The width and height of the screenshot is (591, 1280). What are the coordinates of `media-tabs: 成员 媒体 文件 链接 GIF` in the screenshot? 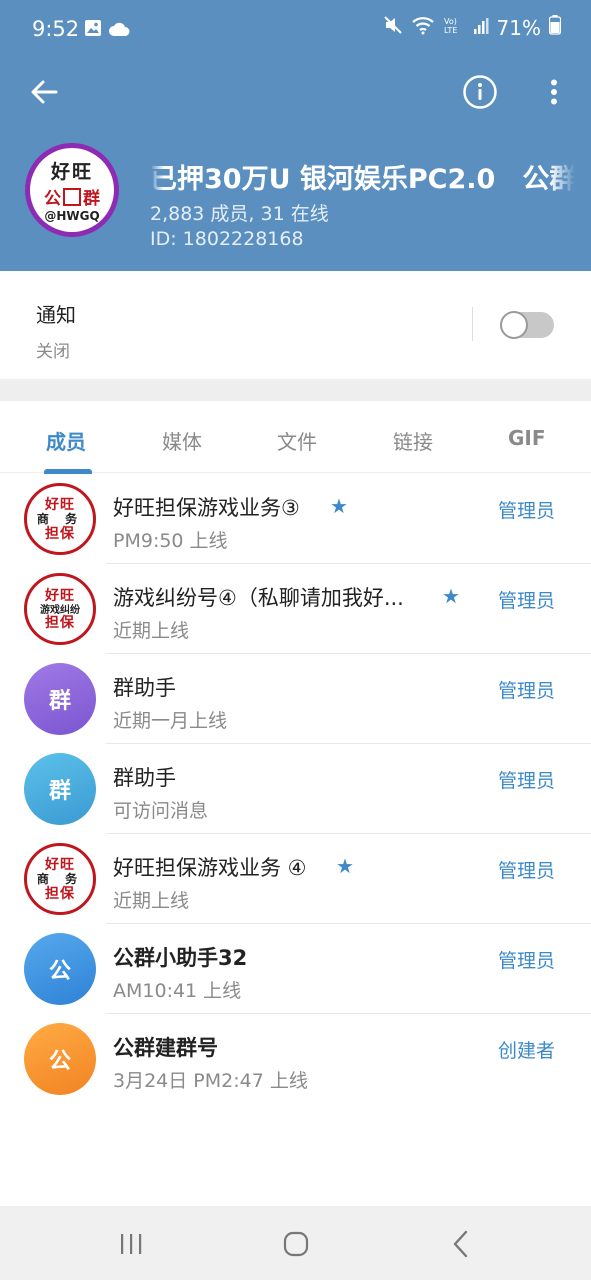 It's located at (295, 437).